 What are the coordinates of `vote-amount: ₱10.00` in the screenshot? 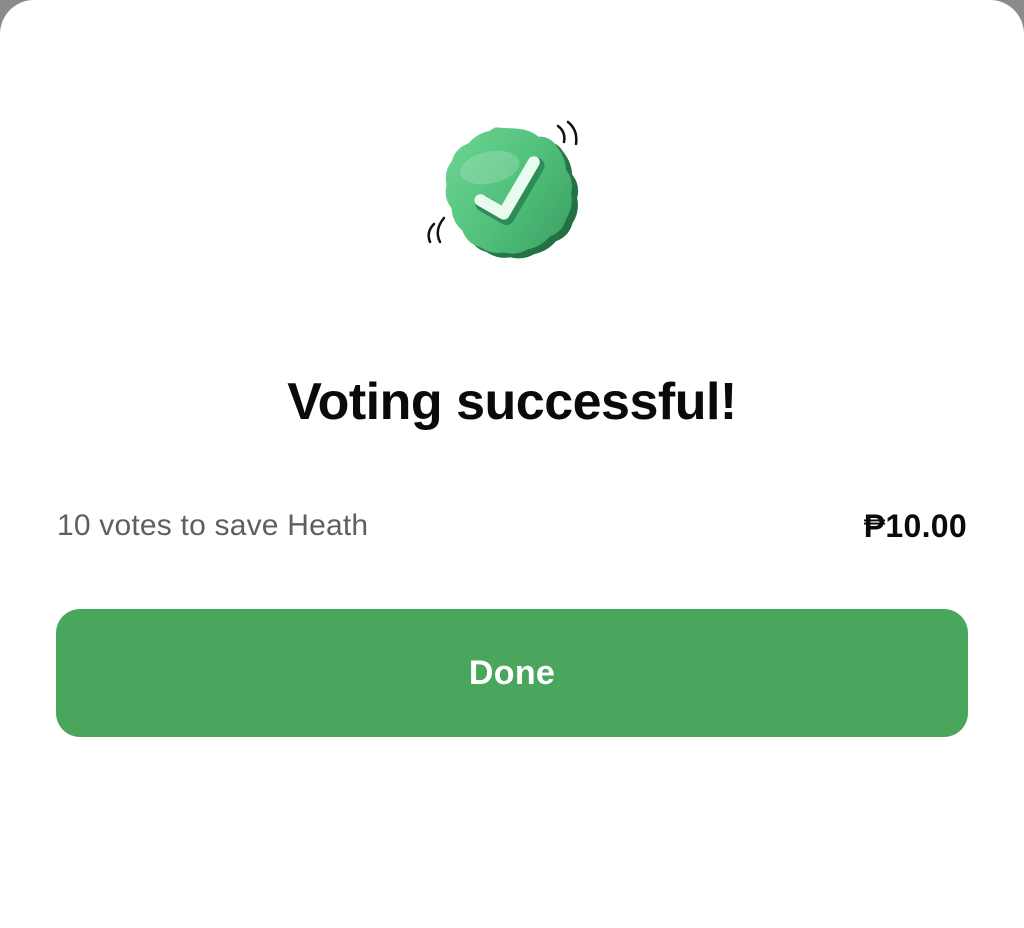 It's located at (915, 525).